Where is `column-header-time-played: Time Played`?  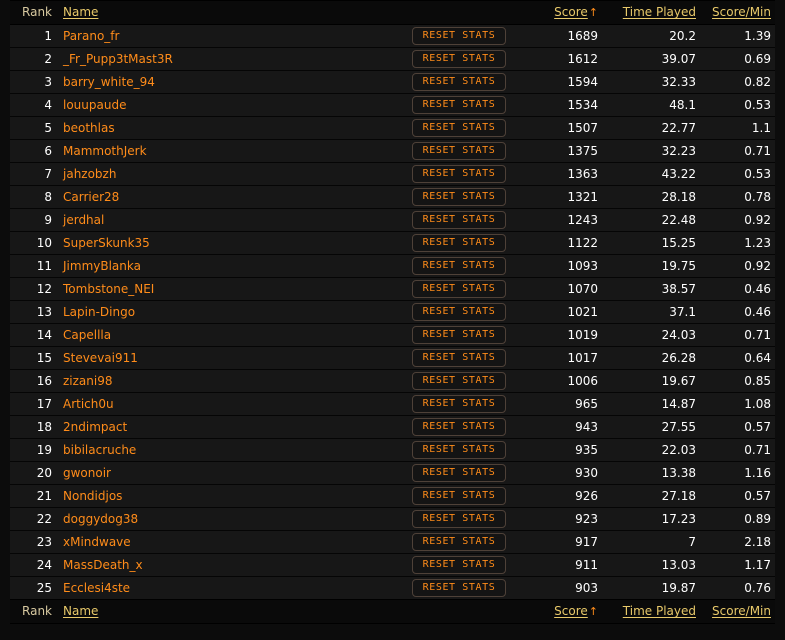 column-header-time-played: Time Played is located at coordinates (651, 12).